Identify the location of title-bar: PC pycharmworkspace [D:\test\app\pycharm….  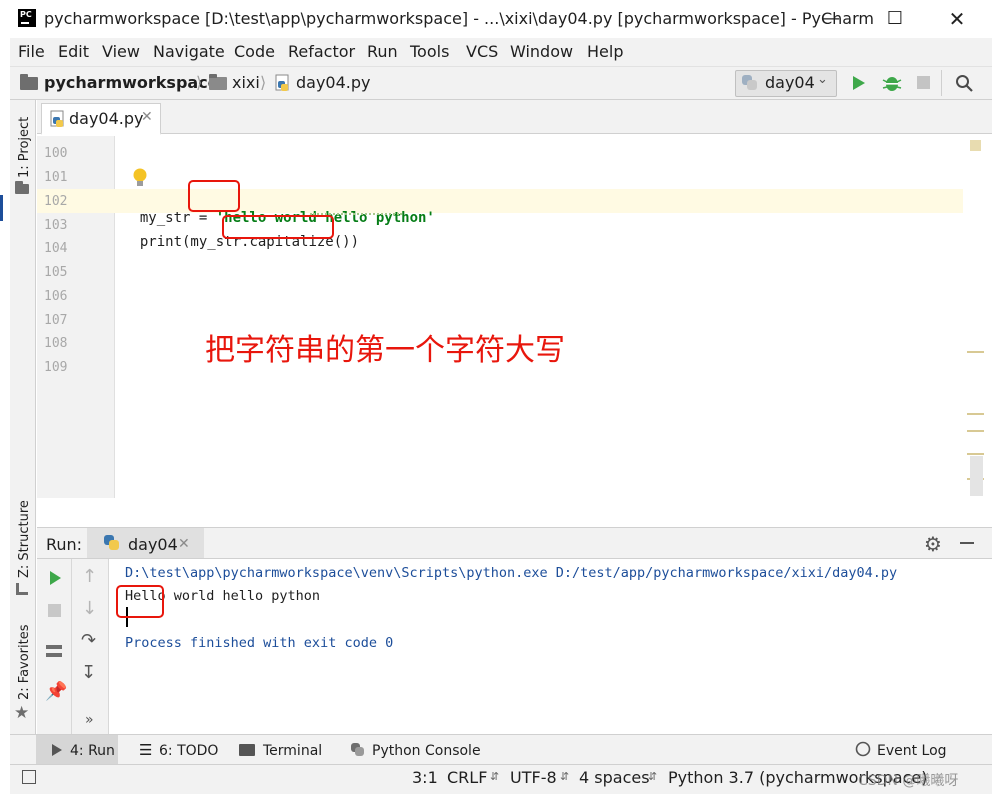
(496, 19).